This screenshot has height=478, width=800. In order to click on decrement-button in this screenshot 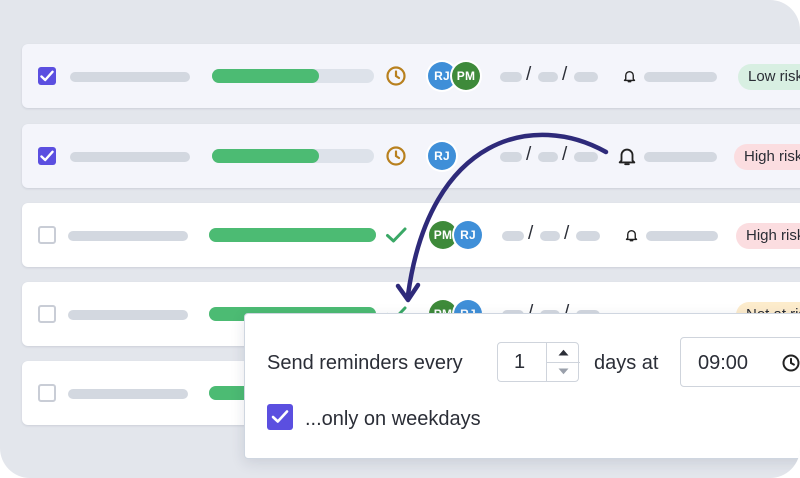, I will do `click(563, 371)`.